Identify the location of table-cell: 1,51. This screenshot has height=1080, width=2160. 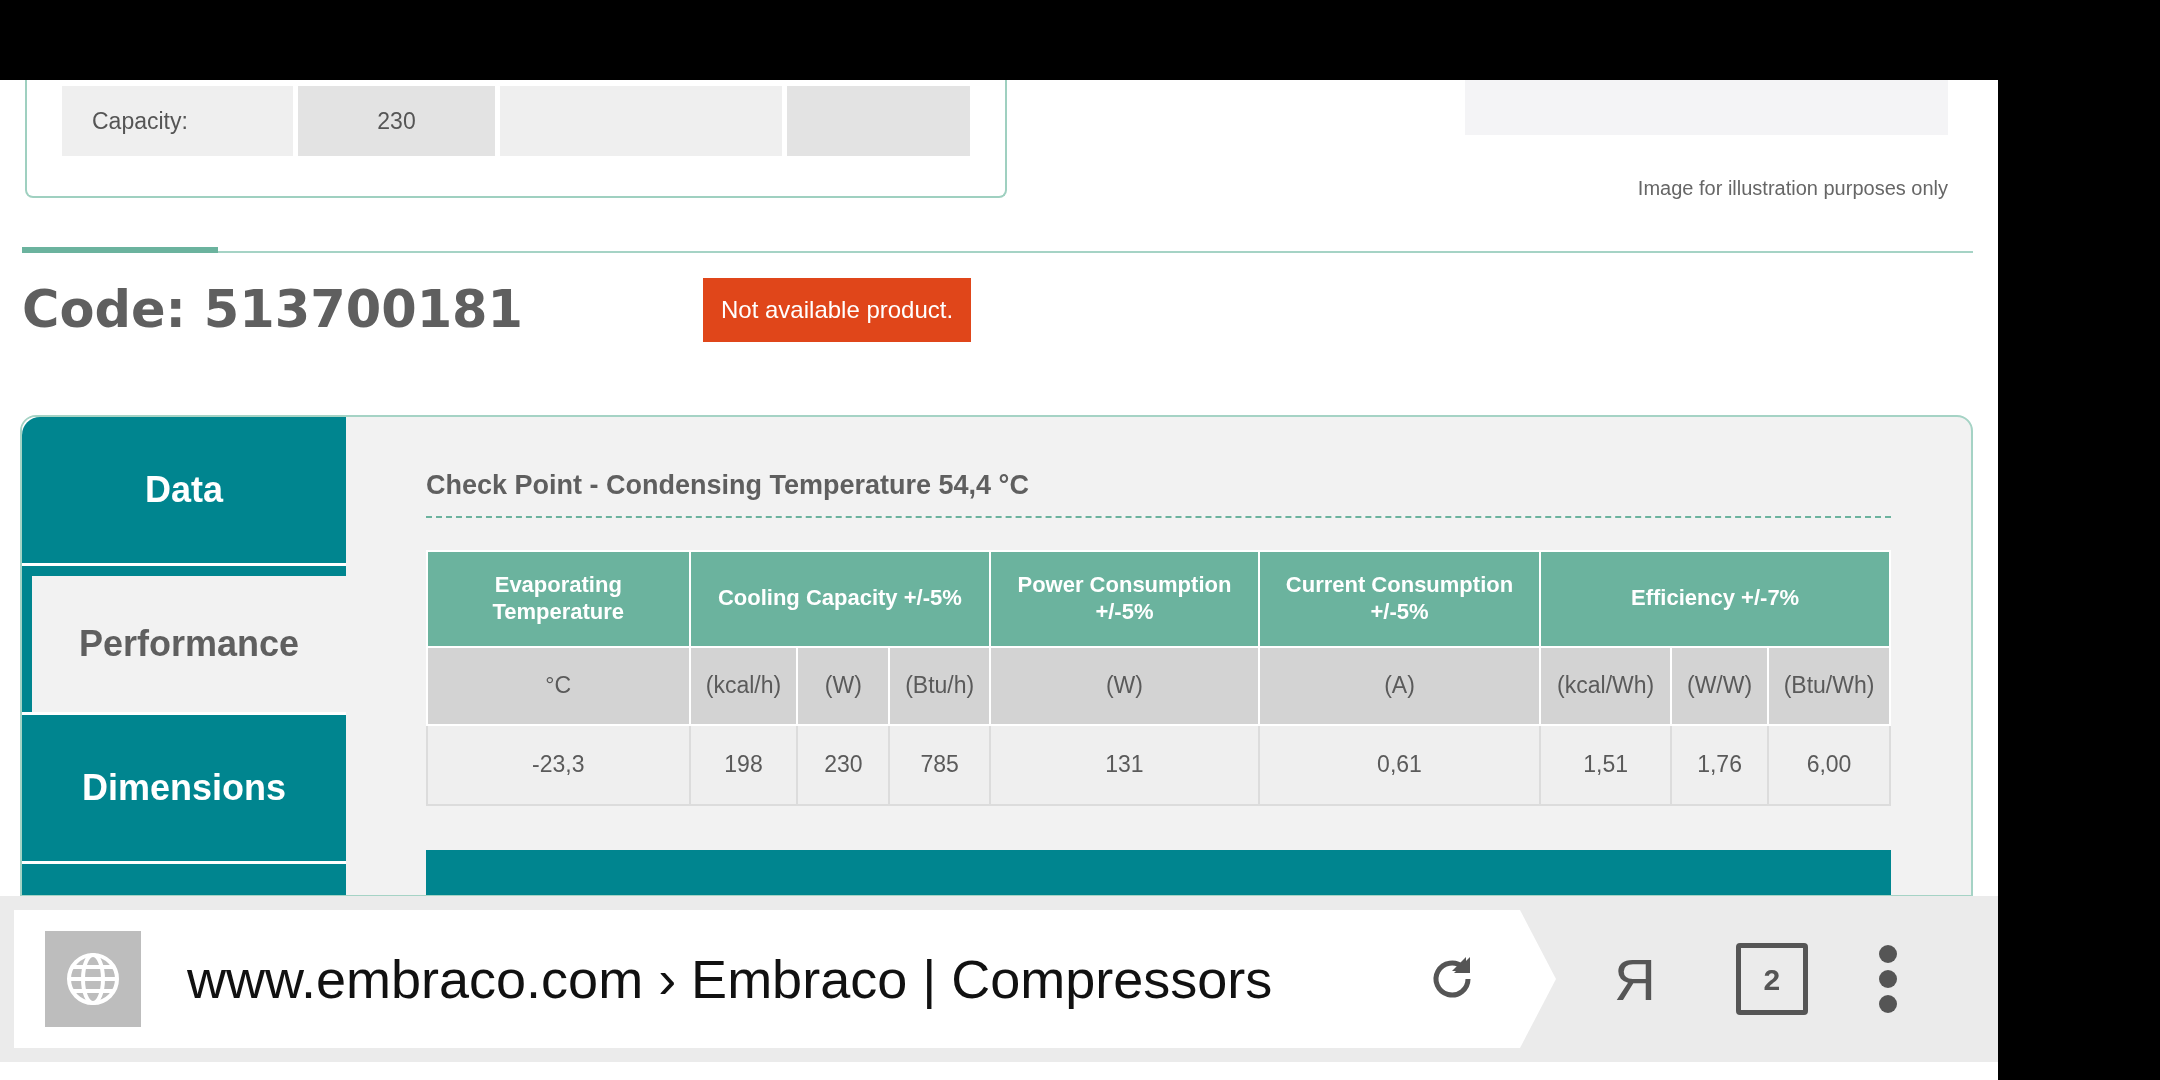
(1606, 764).